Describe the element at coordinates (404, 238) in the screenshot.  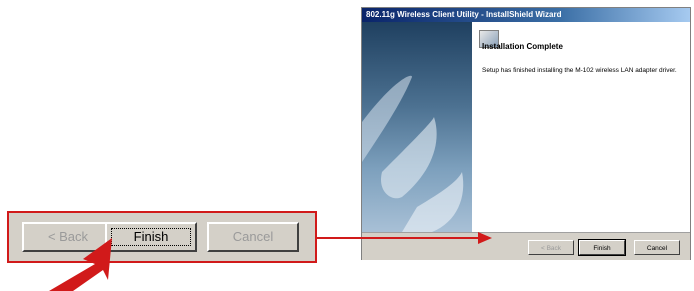
I see `red-connector-arrow-icon` at that location.